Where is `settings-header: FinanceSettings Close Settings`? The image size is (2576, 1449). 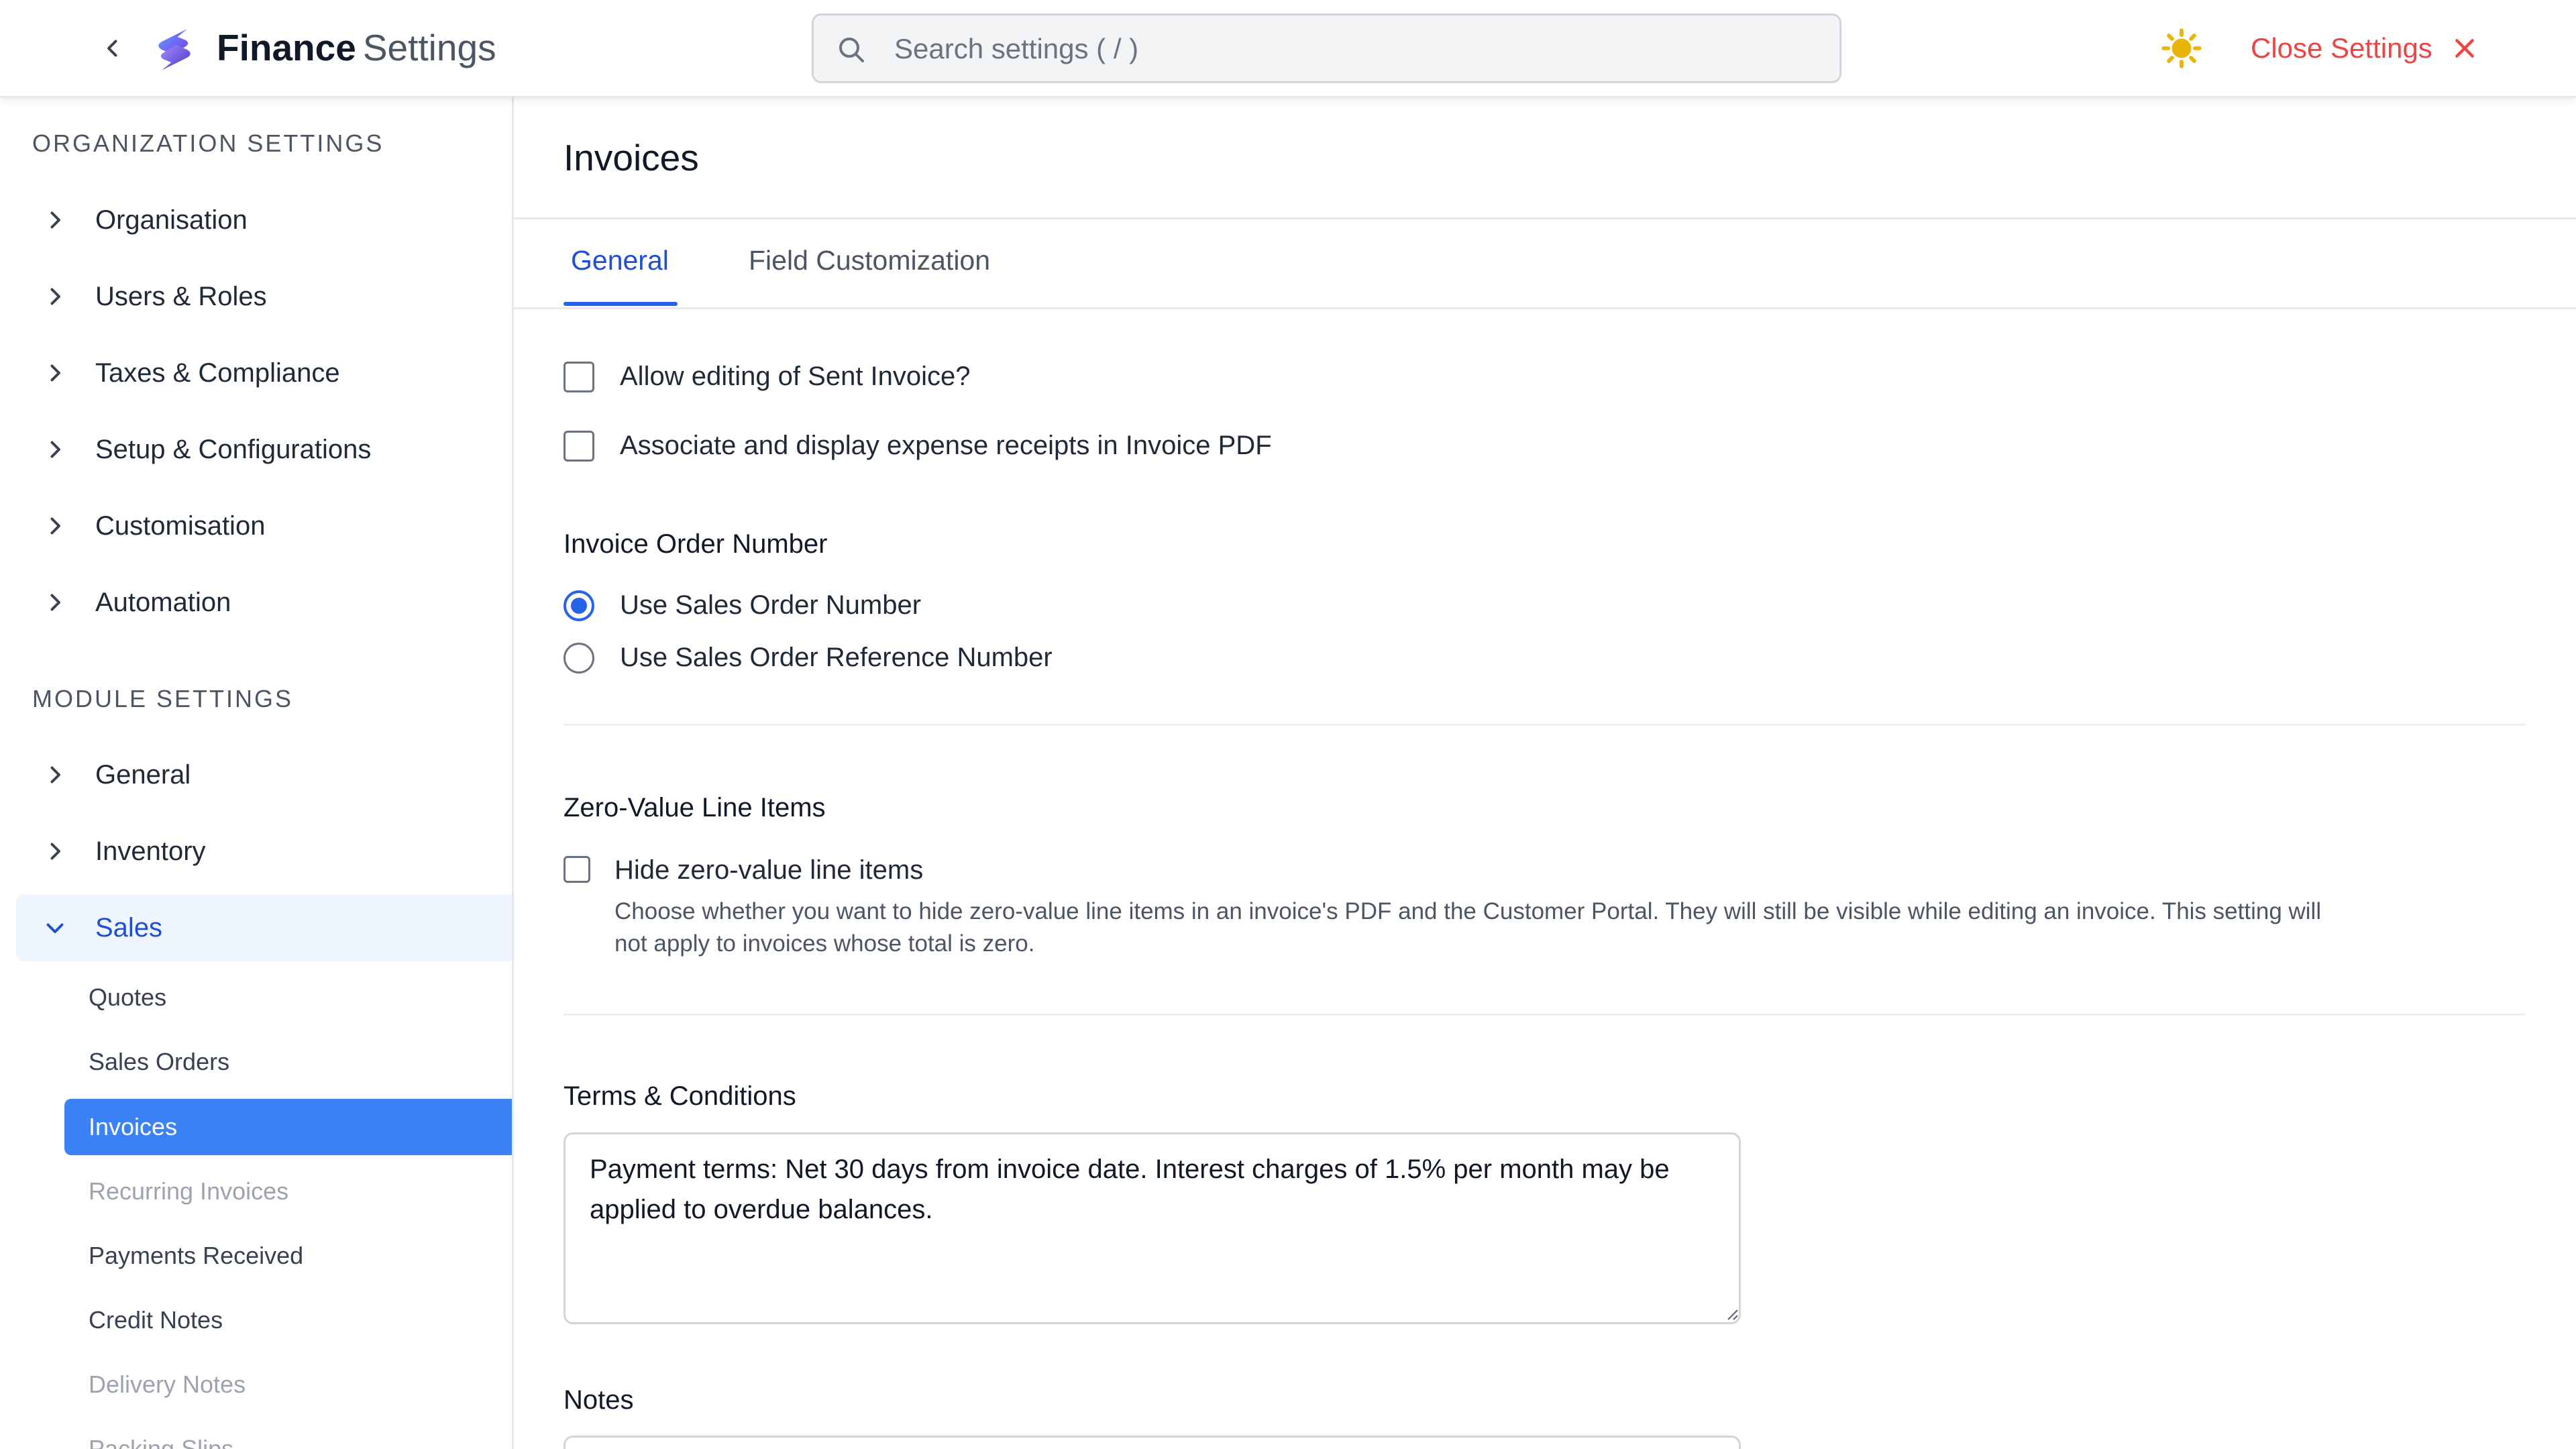
settings-header: FinanceSettings Close Settings is located at coordinates (1288, 48).